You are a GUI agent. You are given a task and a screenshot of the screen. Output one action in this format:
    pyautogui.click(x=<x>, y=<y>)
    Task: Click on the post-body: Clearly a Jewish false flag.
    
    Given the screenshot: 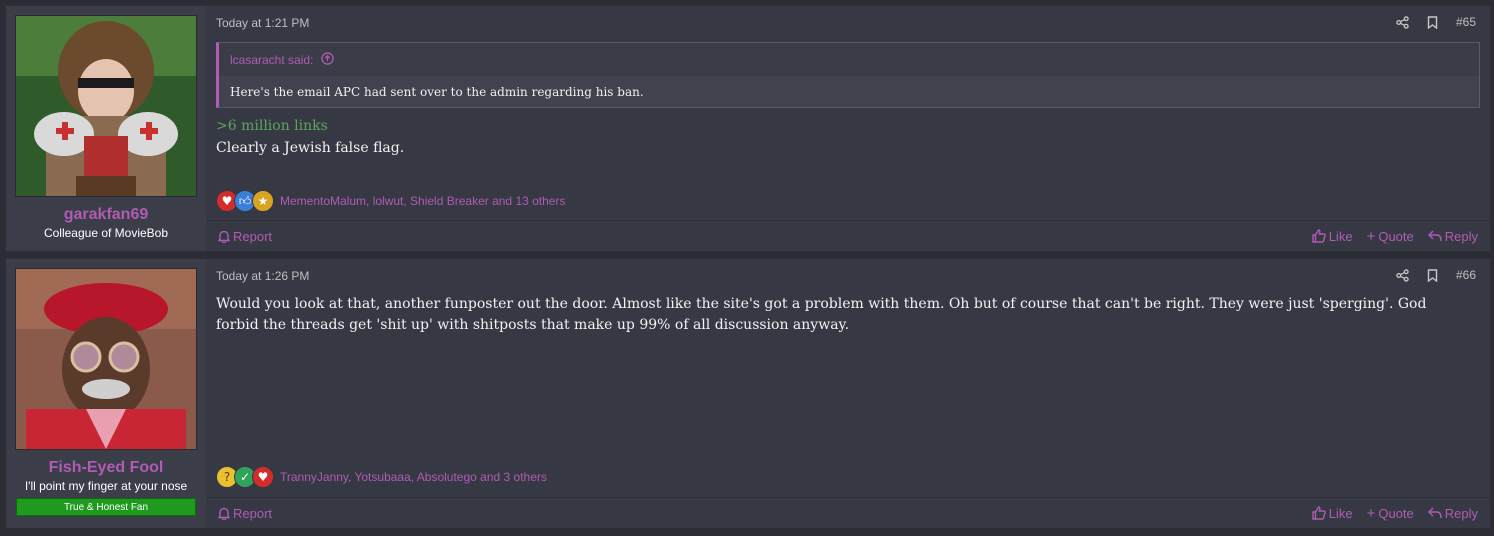 What is the action you would take?
    pyautogui.click(x=310, y=148)
    